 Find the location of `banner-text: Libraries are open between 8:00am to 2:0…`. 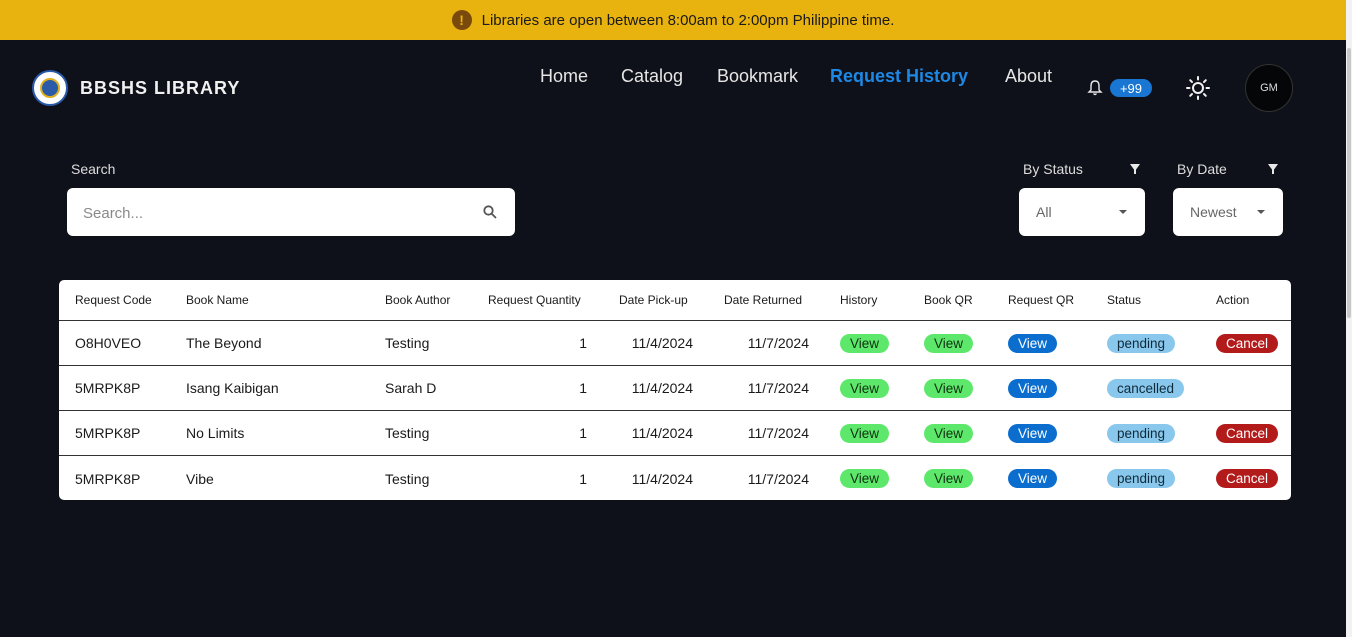

banner-text: Libraries are open between 8:00am to 2:0… is located at coordinates (688, 20).